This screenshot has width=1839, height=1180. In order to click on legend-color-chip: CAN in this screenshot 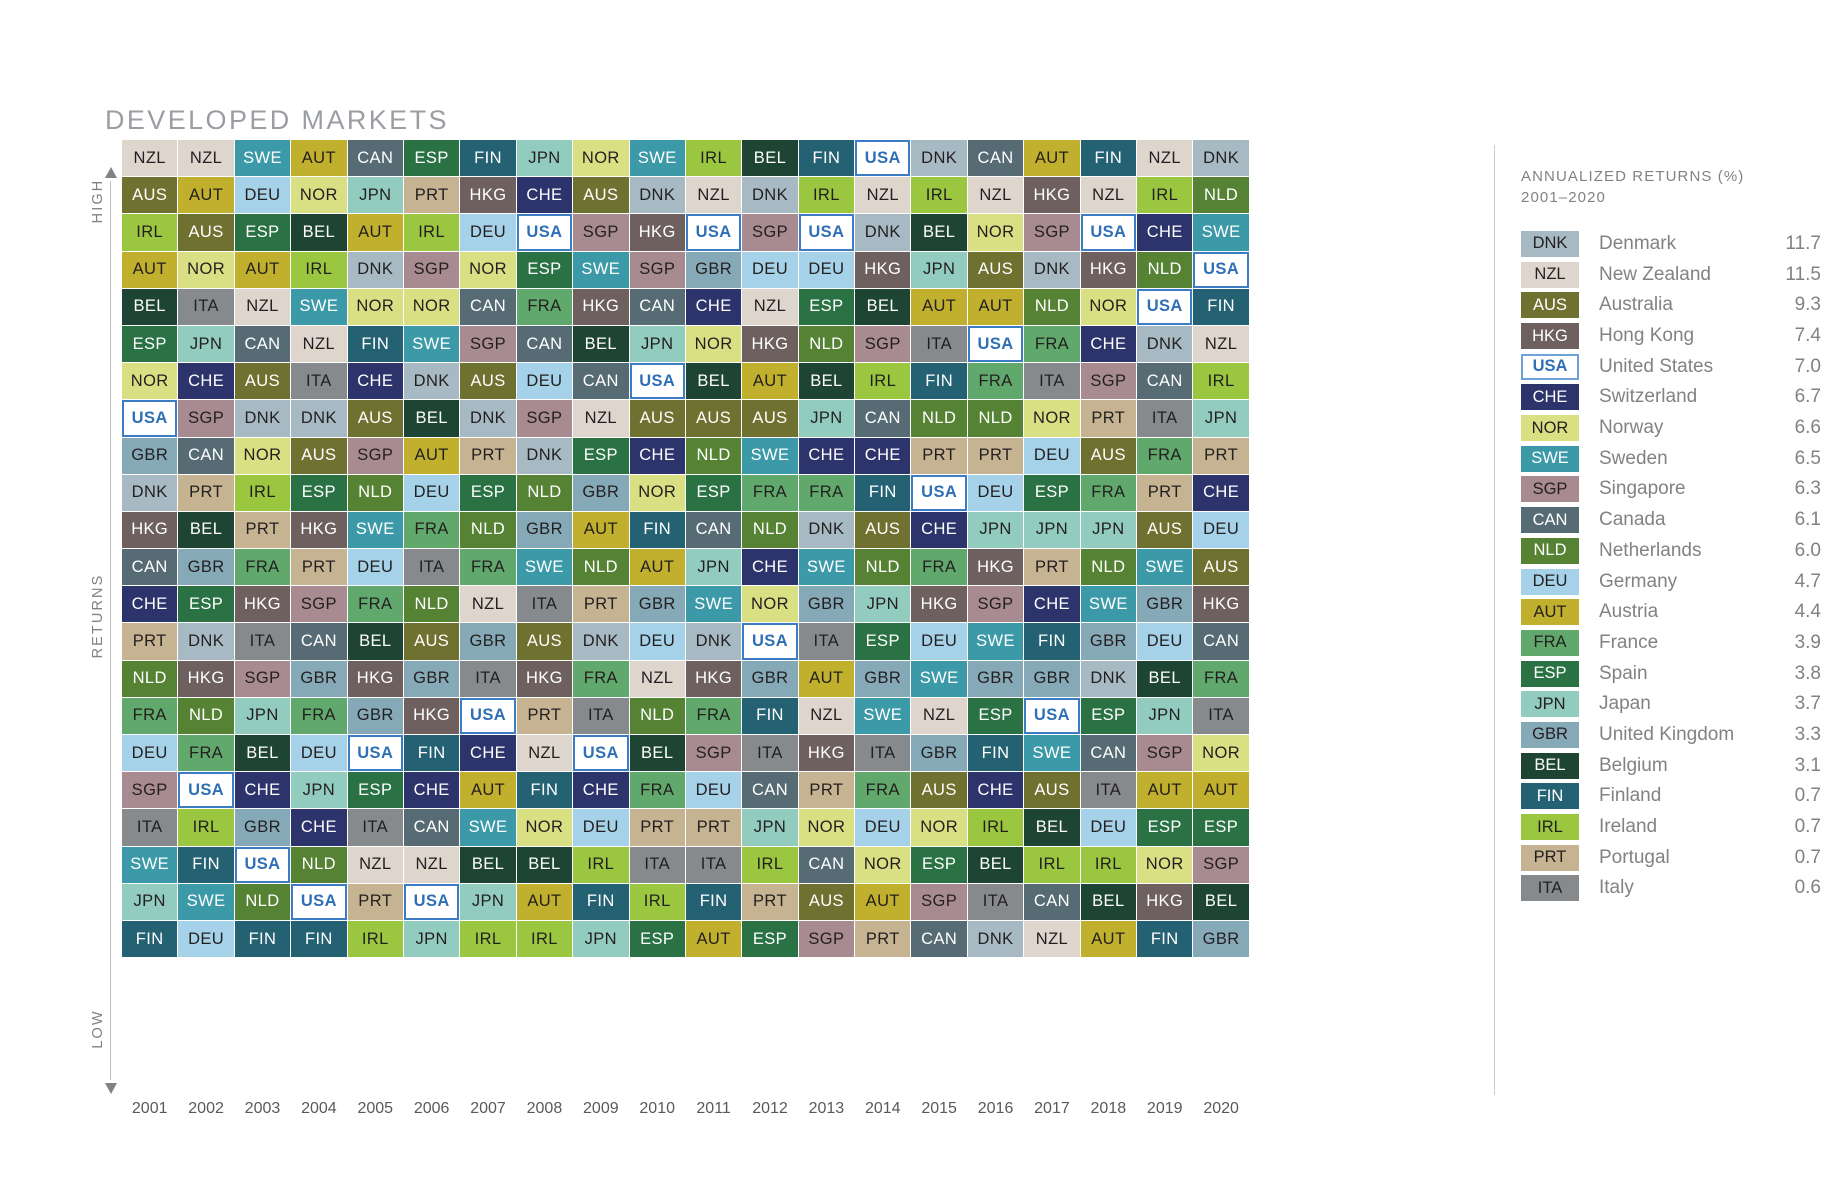, I will do `click(1550, 520)`.